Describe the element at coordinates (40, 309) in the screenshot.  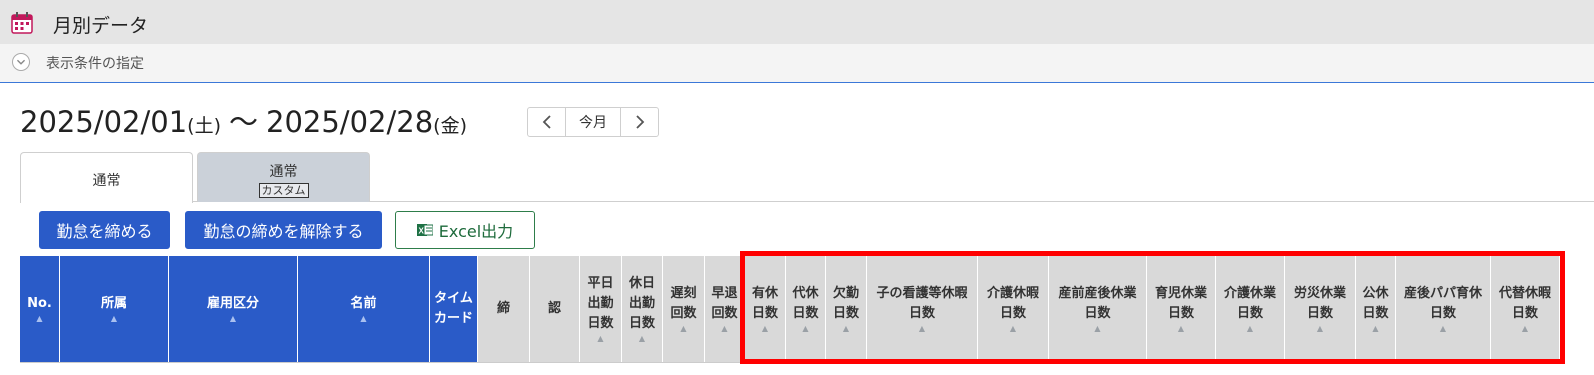
I see `column-header: No. ▲` at that location.